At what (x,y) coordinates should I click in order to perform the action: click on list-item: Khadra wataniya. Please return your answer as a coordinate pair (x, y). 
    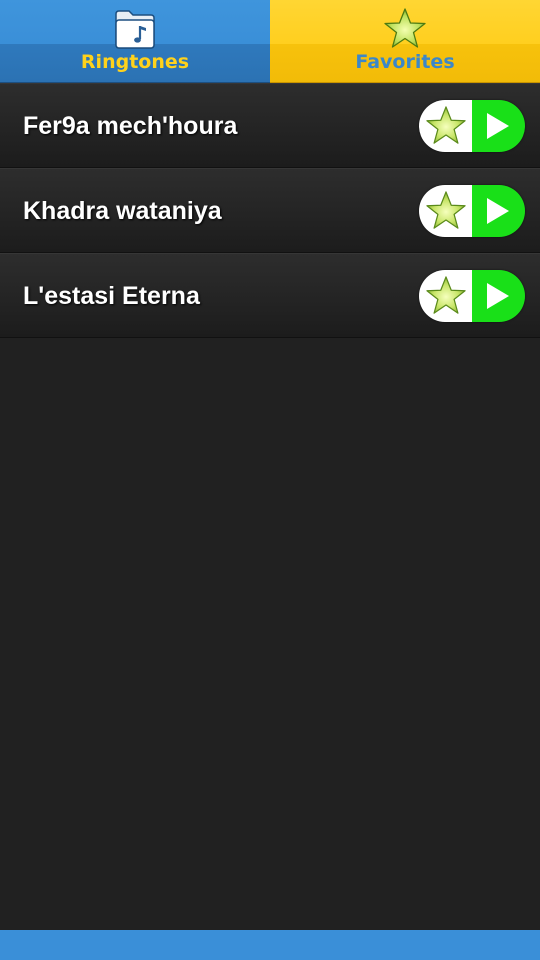
    Looking at the image, I should click on (270, 210).